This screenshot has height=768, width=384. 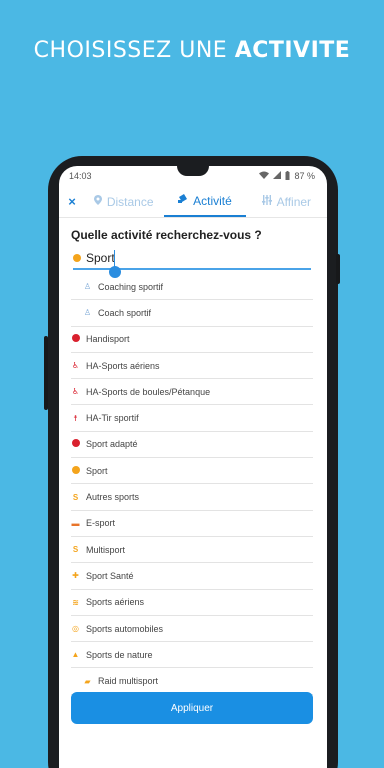 What do you see at coordinates (192, 287) in the screenshot?
I see `list-item: ♙ Coaching sportif` at bounding box center [192, 287].